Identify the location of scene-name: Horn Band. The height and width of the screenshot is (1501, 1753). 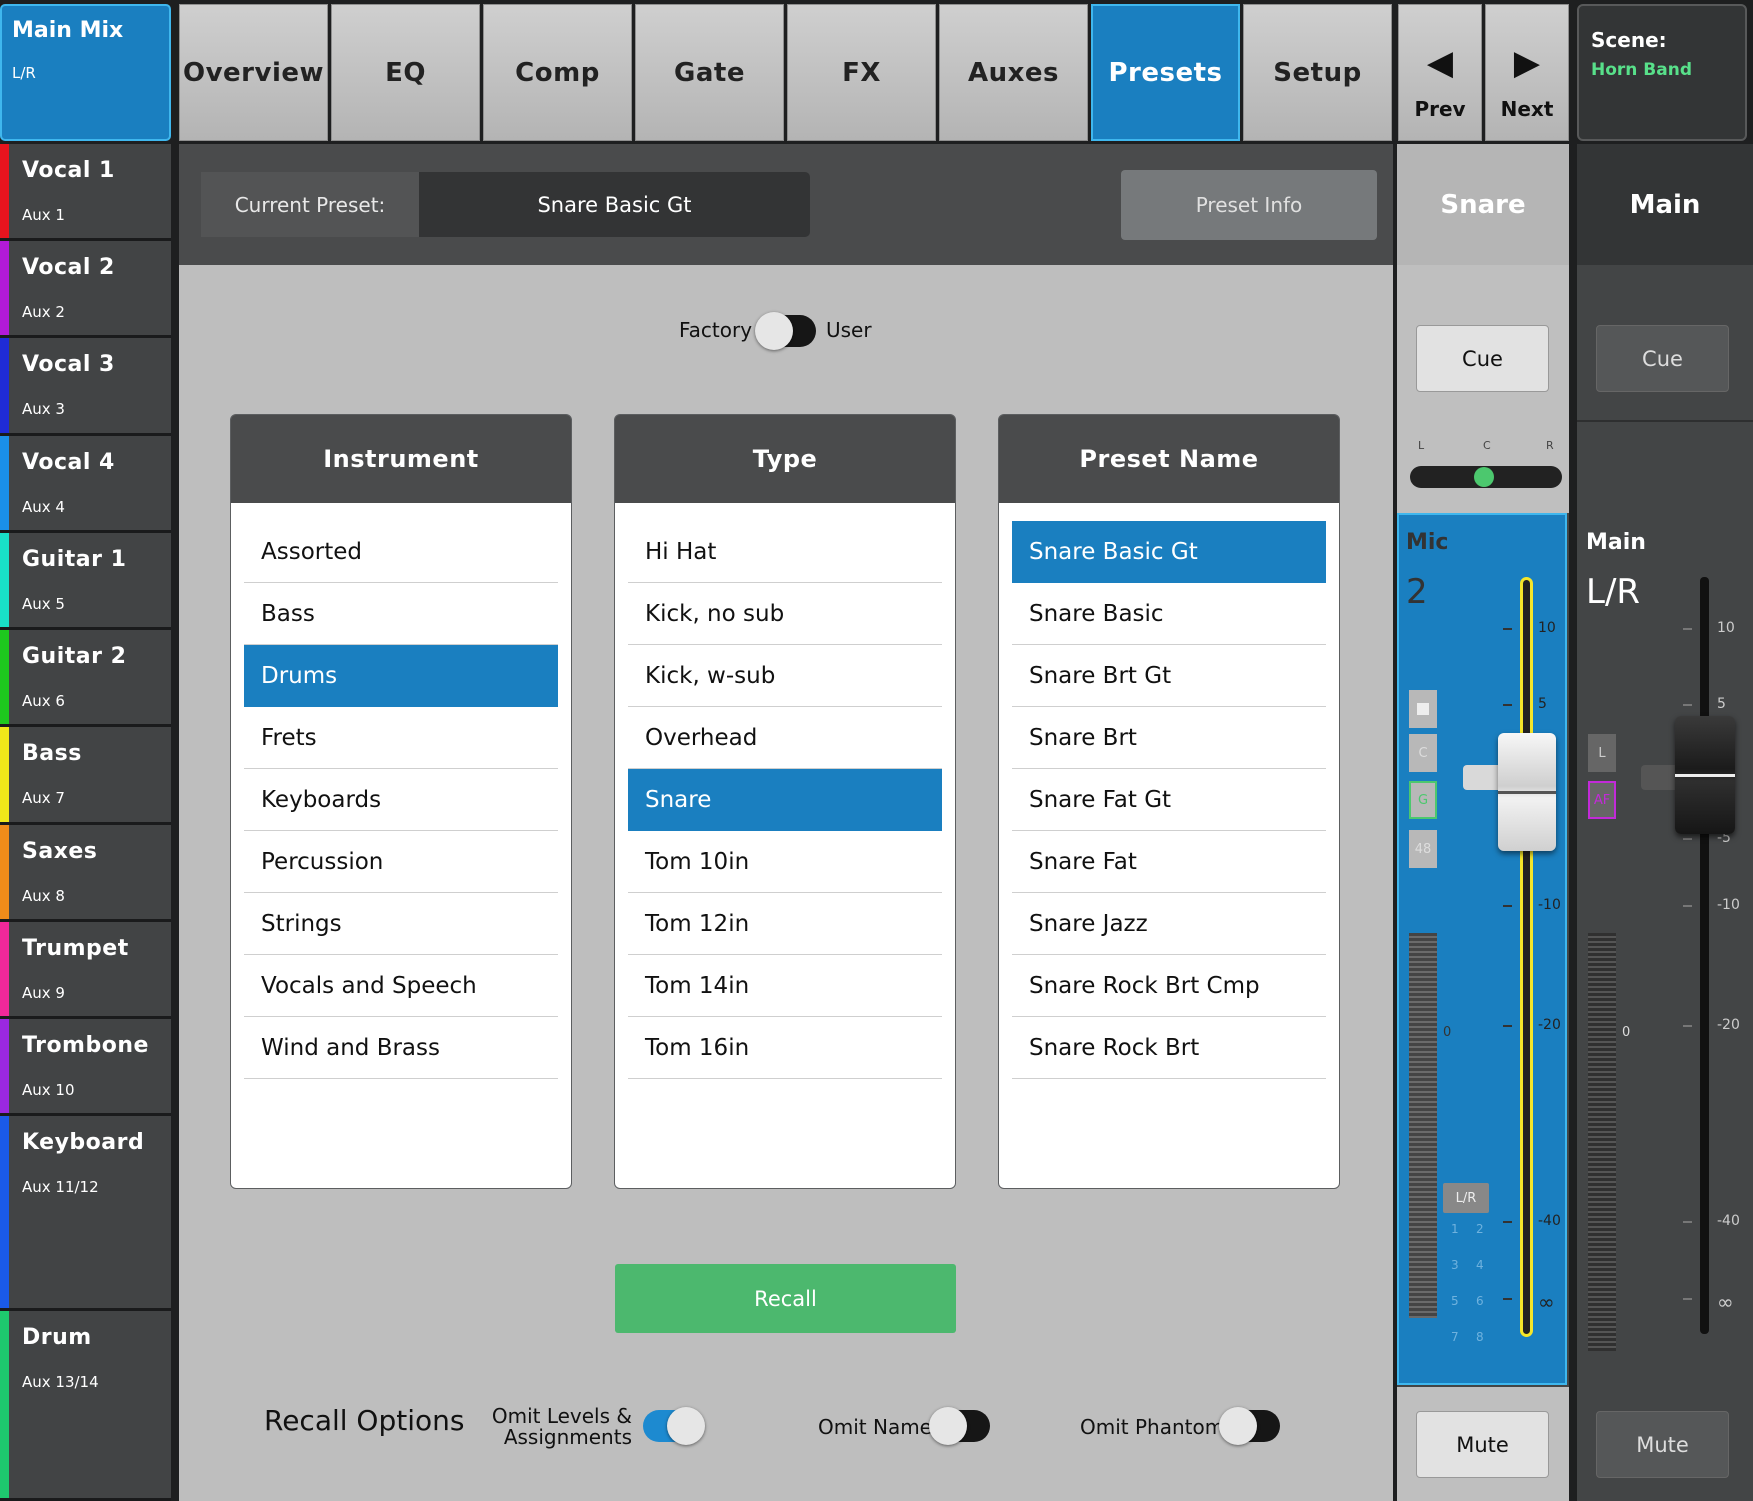
(1642, 70).